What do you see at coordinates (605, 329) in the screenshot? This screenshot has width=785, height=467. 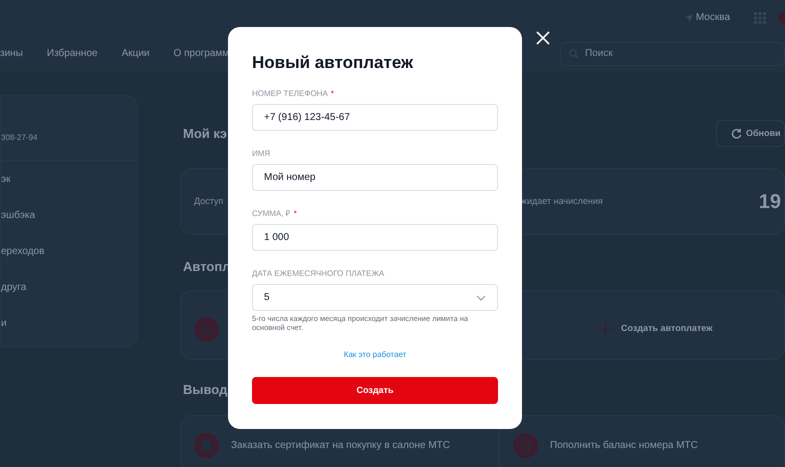 I see `plus-icon` at bounding box center [605, 329].